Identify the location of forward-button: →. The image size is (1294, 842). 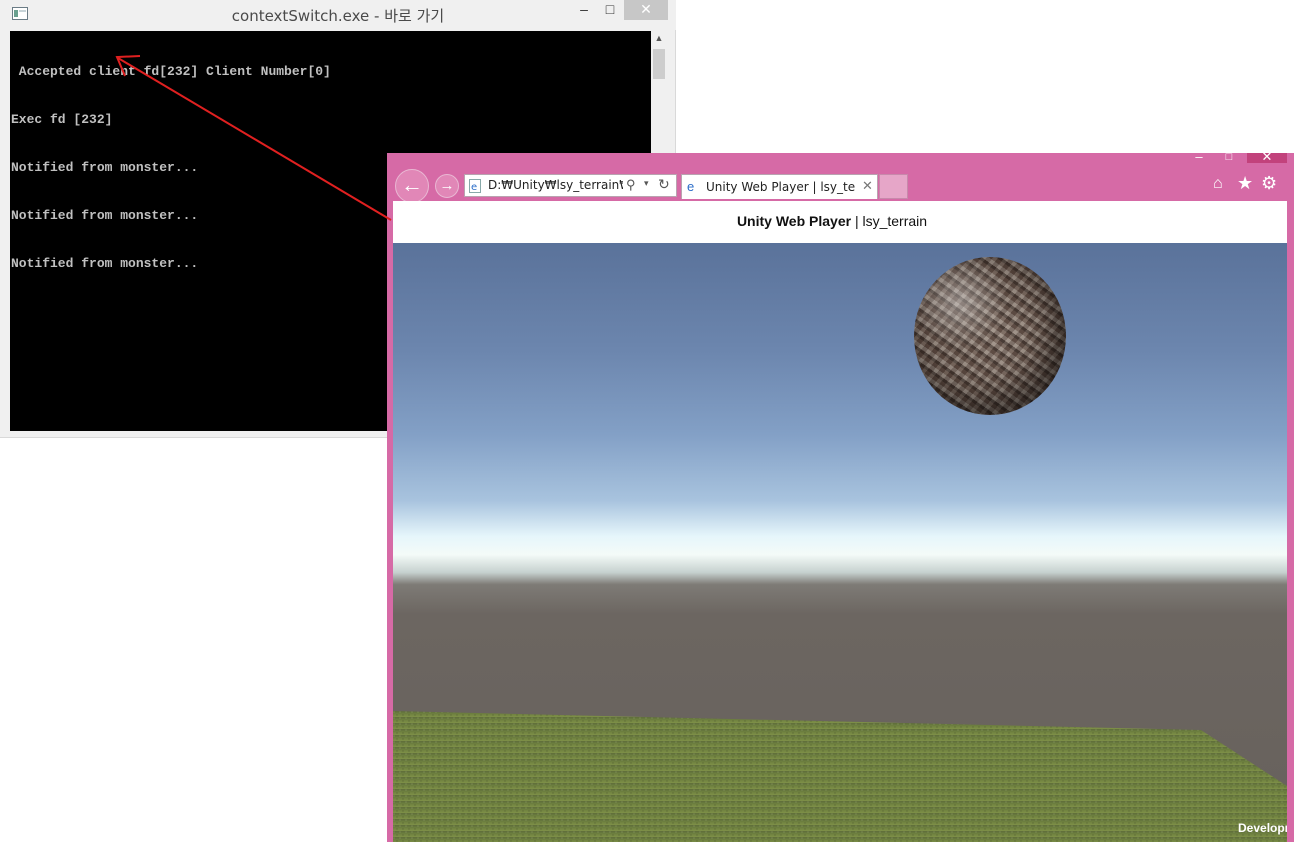
(447, 186).